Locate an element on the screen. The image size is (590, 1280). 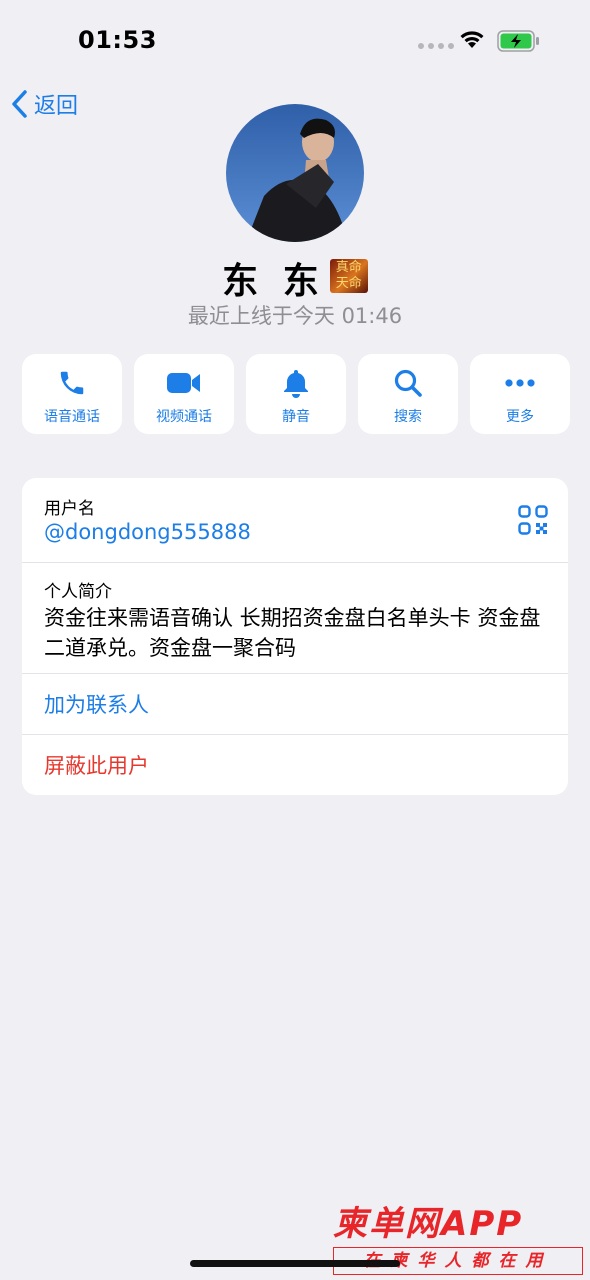
search-button: 搜索 is located at coordinates (408, 394).